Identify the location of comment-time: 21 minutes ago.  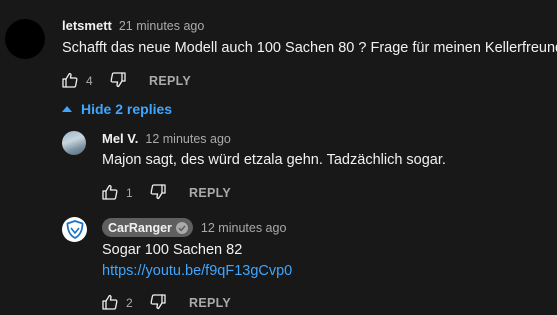
(161, 26).